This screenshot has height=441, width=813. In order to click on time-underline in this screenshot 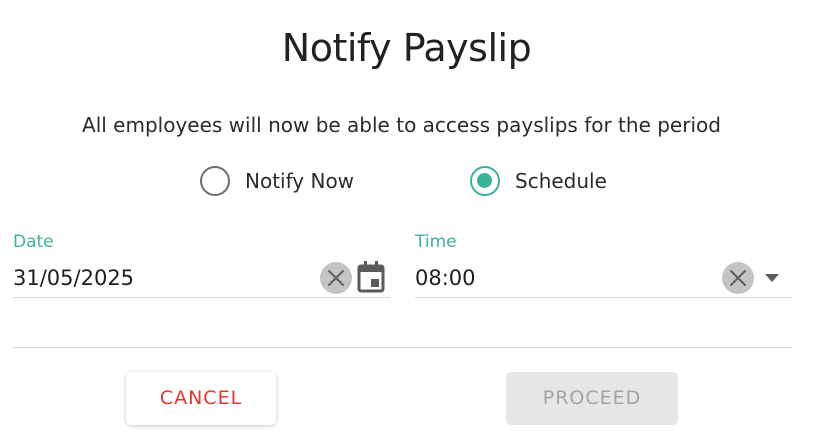, I will do `click(603, 297)`.